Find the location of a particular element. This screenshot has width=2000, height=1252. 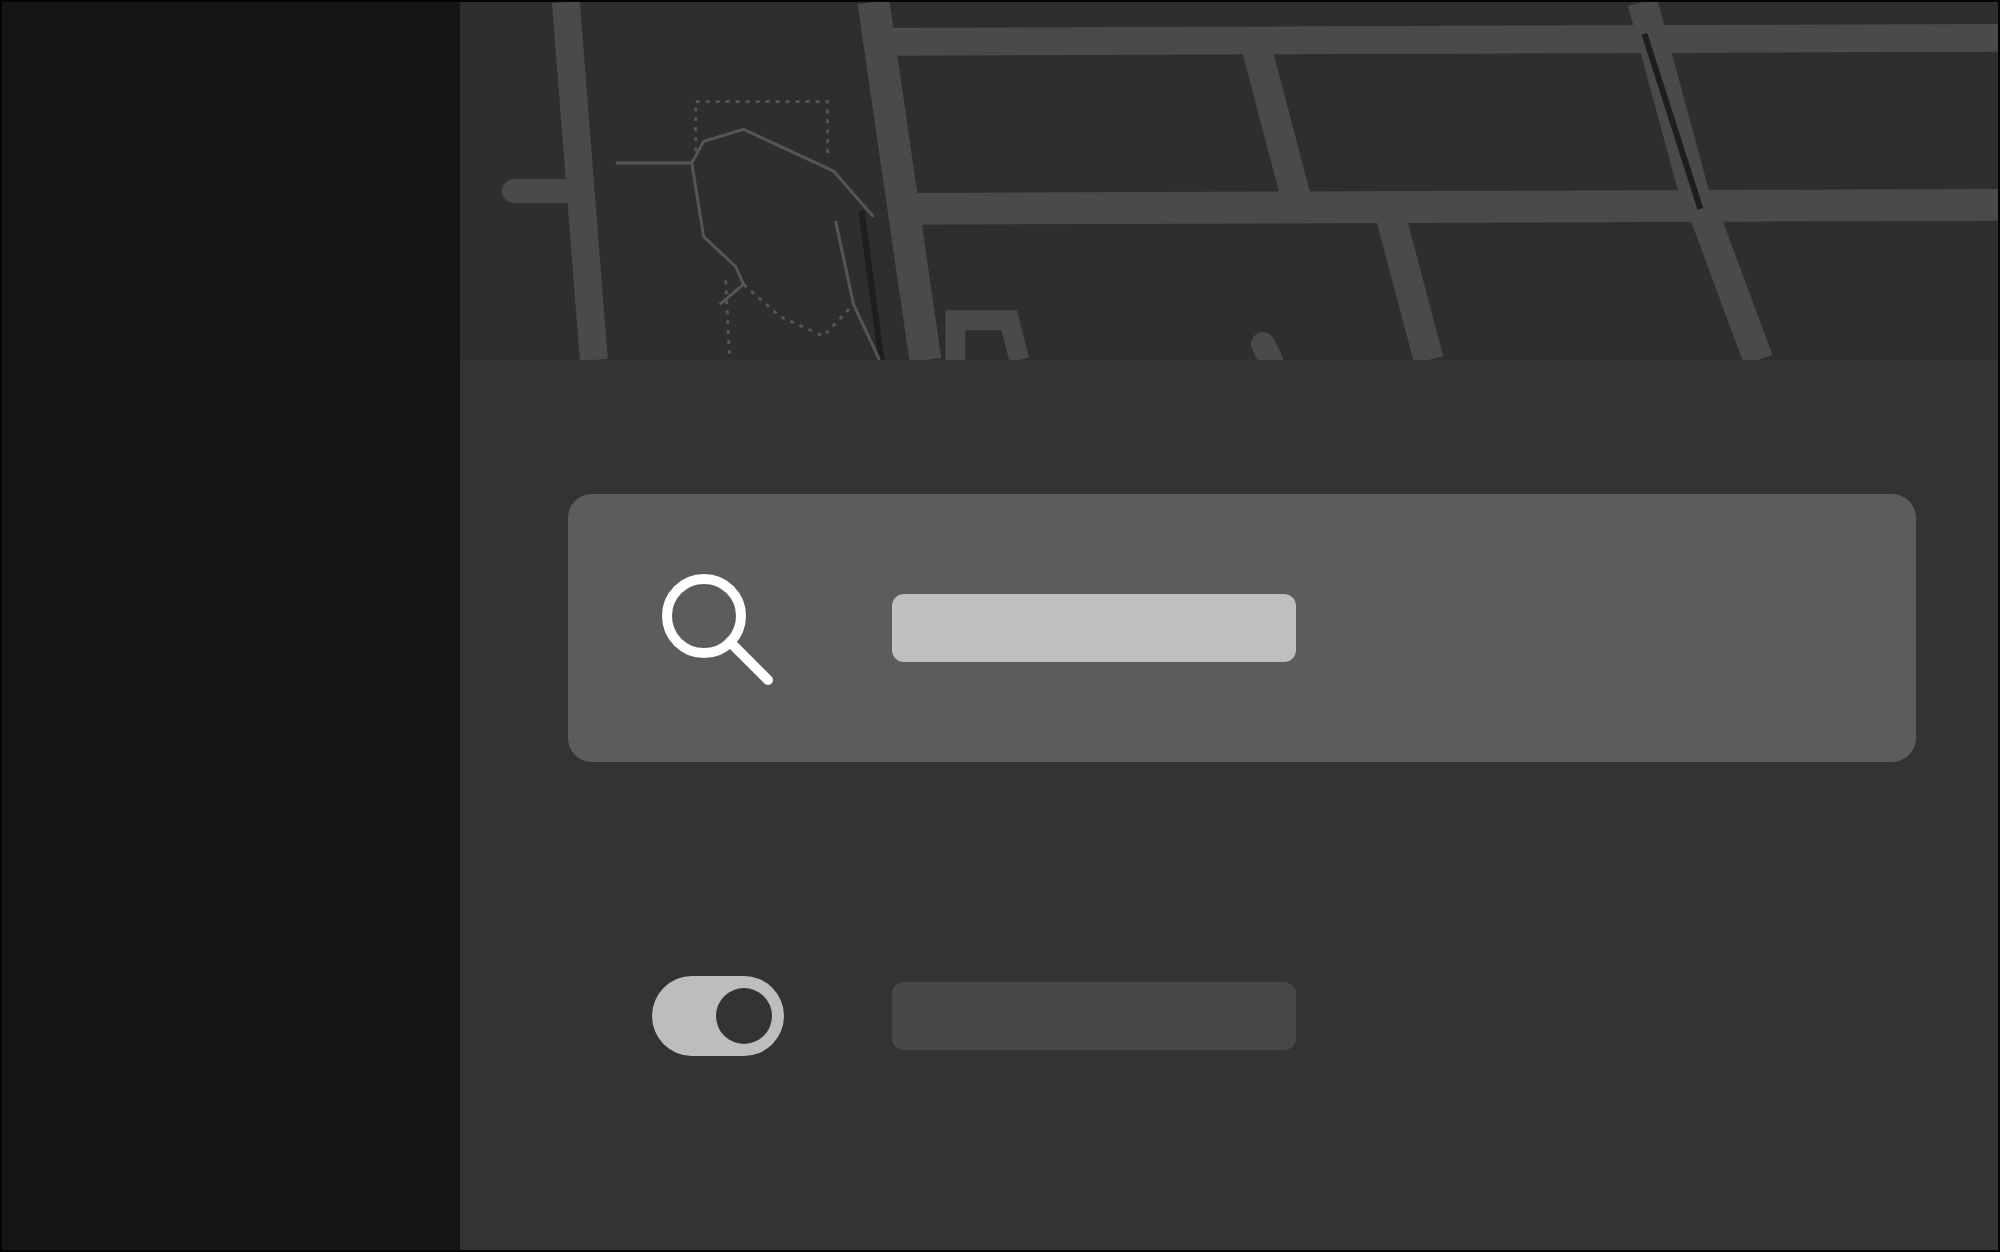

search-field is located at coordinates (1242, 628).